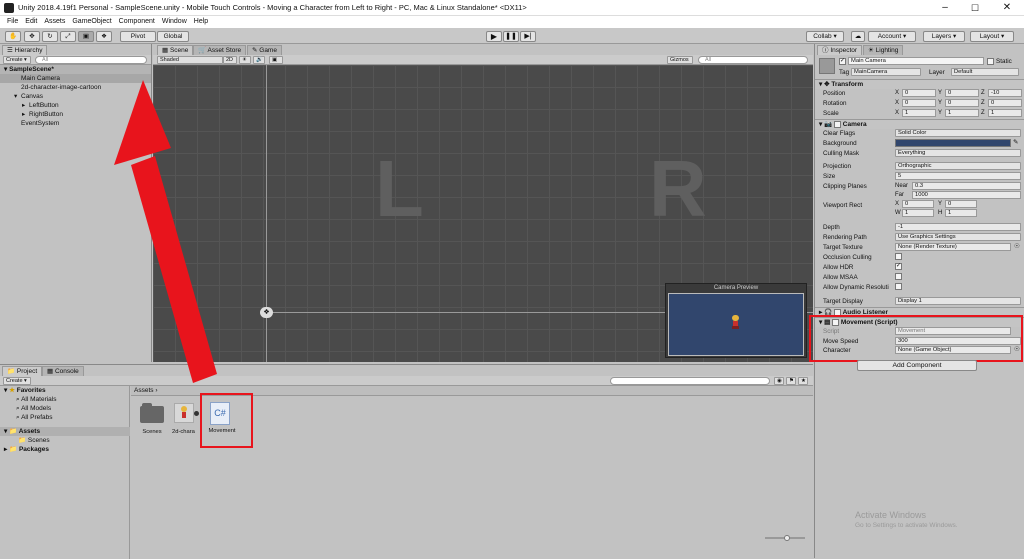 The height and width of the screenshot is (559, 1024). I want to click on annotation-arrow, so click(165, 231).